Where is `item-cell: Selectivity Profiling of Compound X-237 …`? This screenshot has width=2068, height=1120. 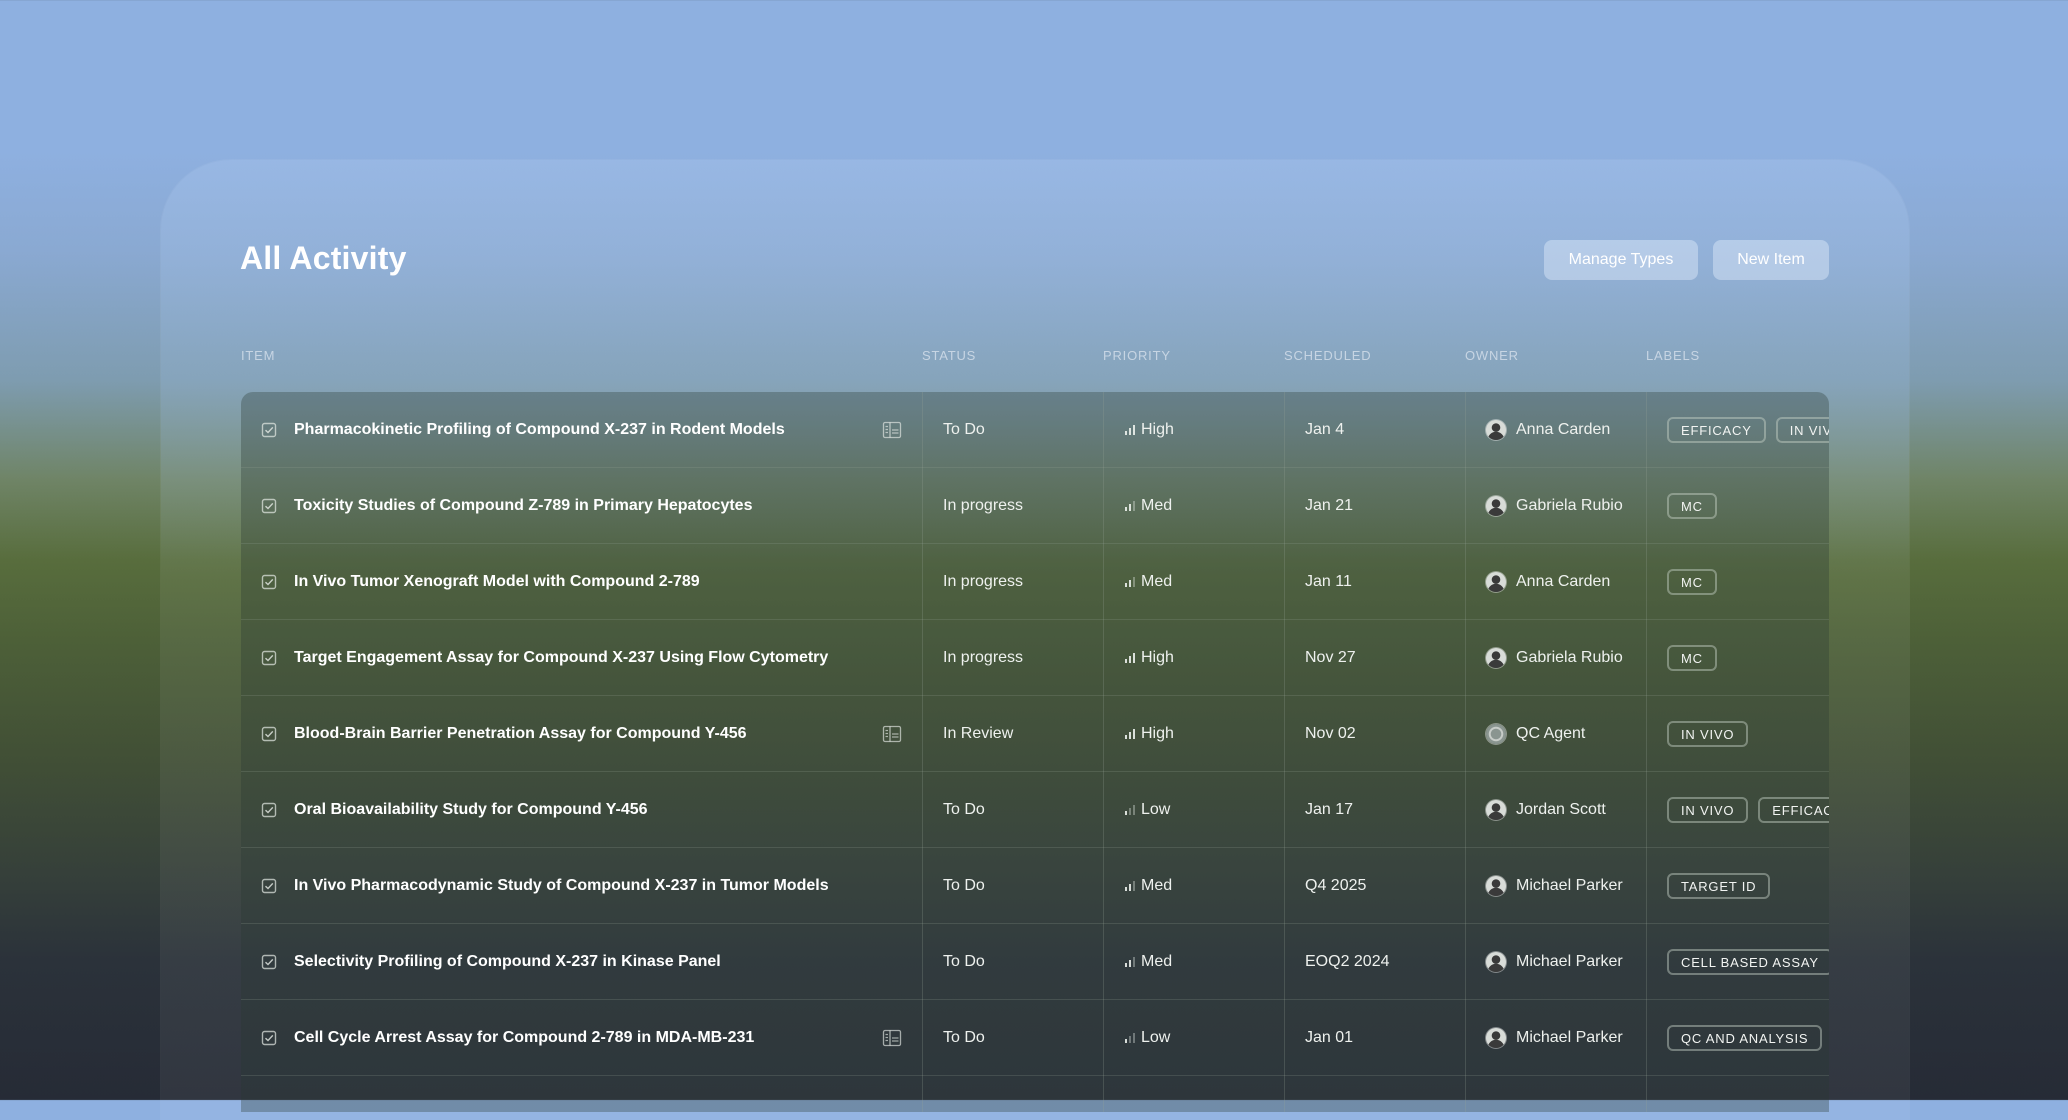
item-cell: Selectivity Profiling of Compound X-237 … is located at coordinates (581, 962).